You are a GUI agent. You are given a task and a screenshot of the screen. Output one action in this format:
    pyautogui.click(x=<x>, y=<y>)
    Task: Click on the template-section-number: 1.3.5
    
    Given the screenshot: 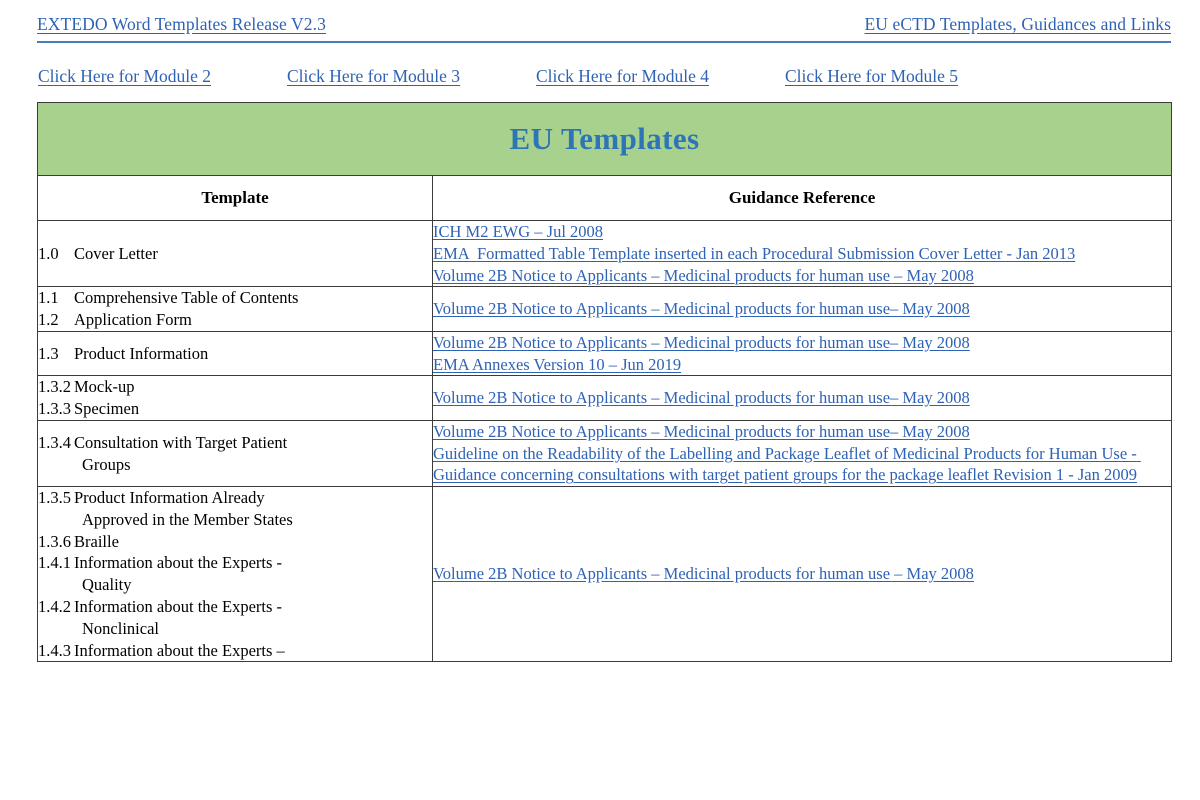 What is the action you would take?
    pyautogui.click(x=54, y=498)
    